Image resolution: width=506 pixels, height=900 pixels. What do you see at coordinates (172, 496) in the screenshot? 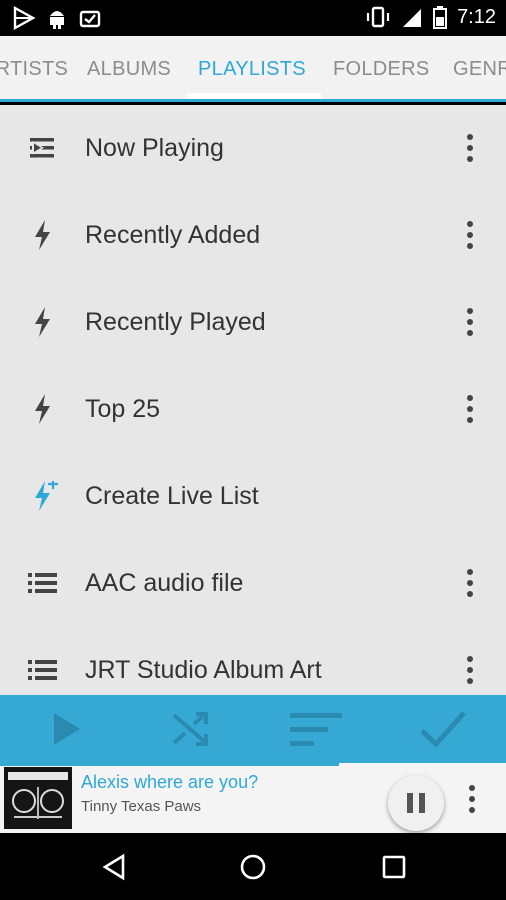
I see `playlist-label: Create Live List` at bounding box center [172, 496].